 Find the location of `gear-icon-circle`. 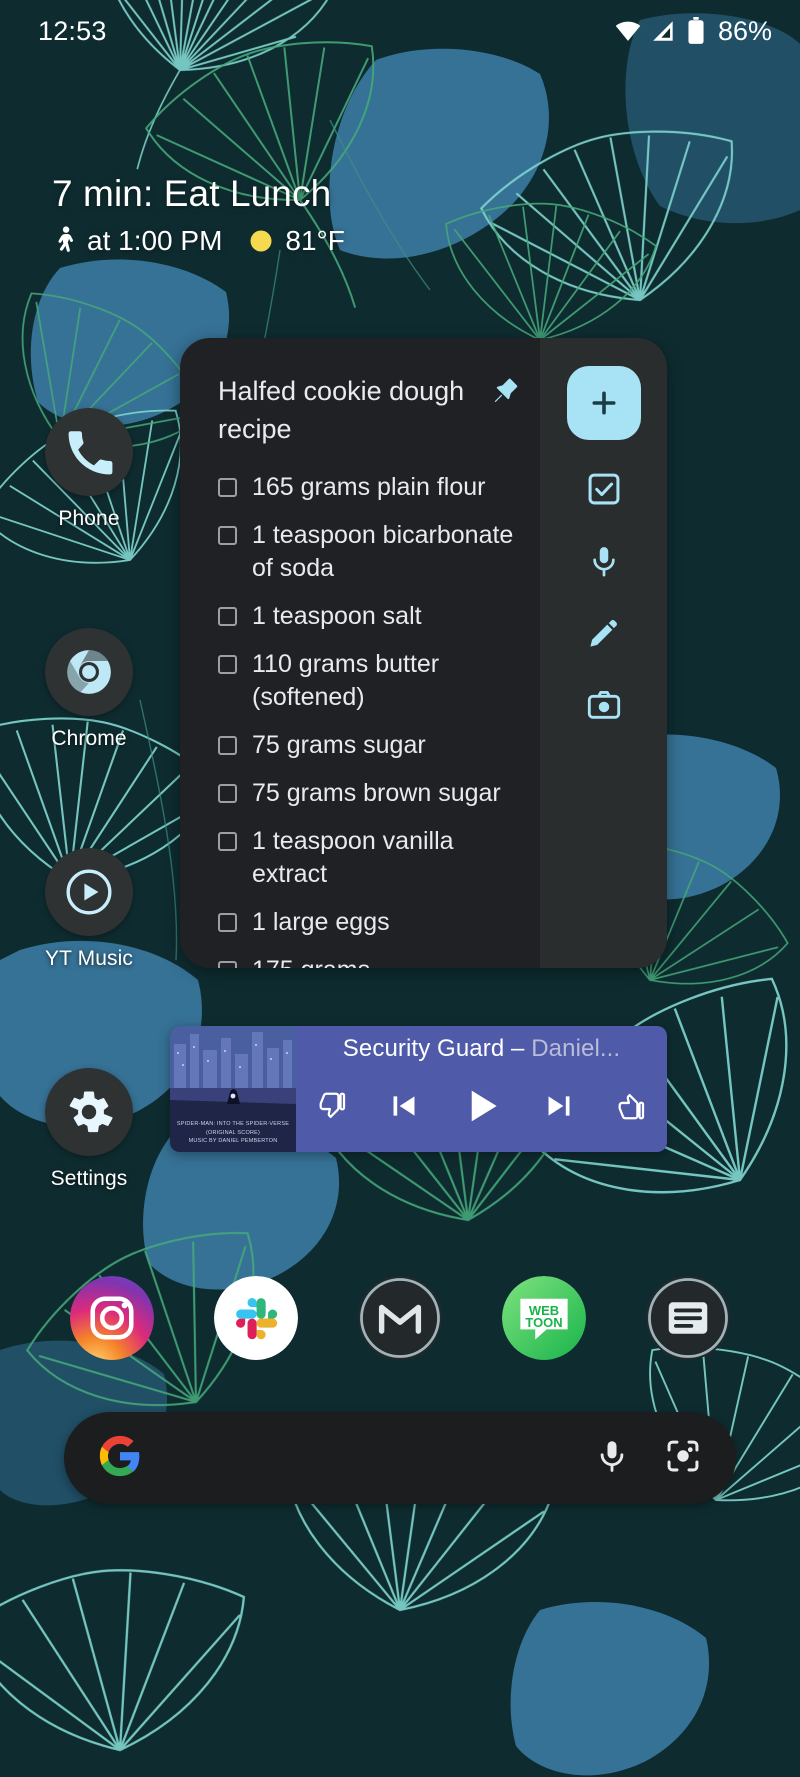

gear-icon-circle is located at coordinates (89, 1112).